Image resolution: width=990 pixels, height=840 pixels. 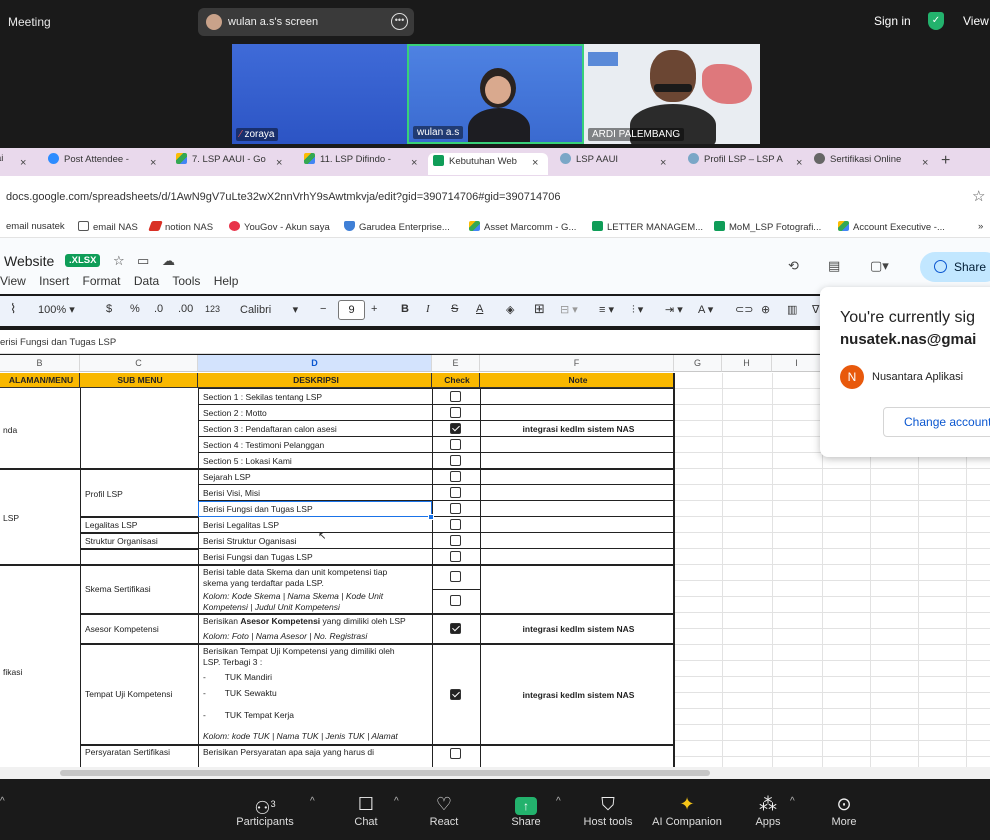 What do you see at coordinates (315, 414) in the screenshot?
I see `description-cell: Section 2 : Motto` at bounding box center [315, 414].